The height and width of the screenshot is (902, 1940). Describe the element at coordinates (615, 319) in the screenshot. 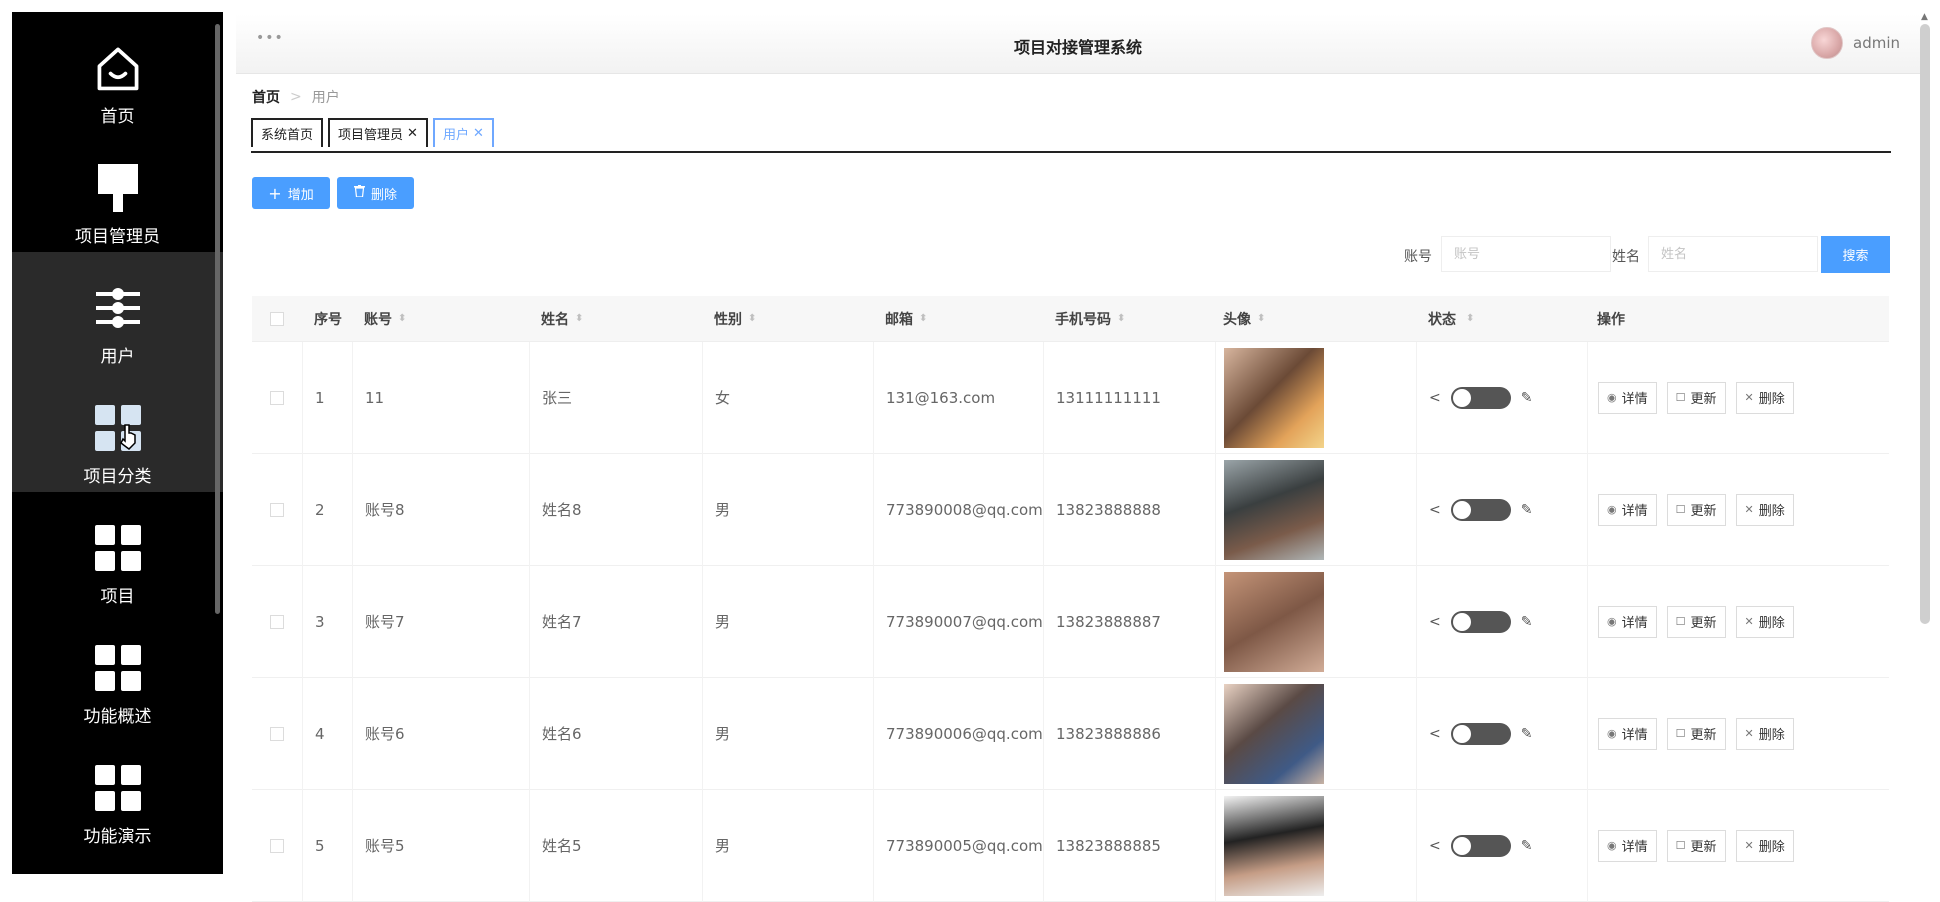

I see `column-header: 姓名 ⬍` at that location.